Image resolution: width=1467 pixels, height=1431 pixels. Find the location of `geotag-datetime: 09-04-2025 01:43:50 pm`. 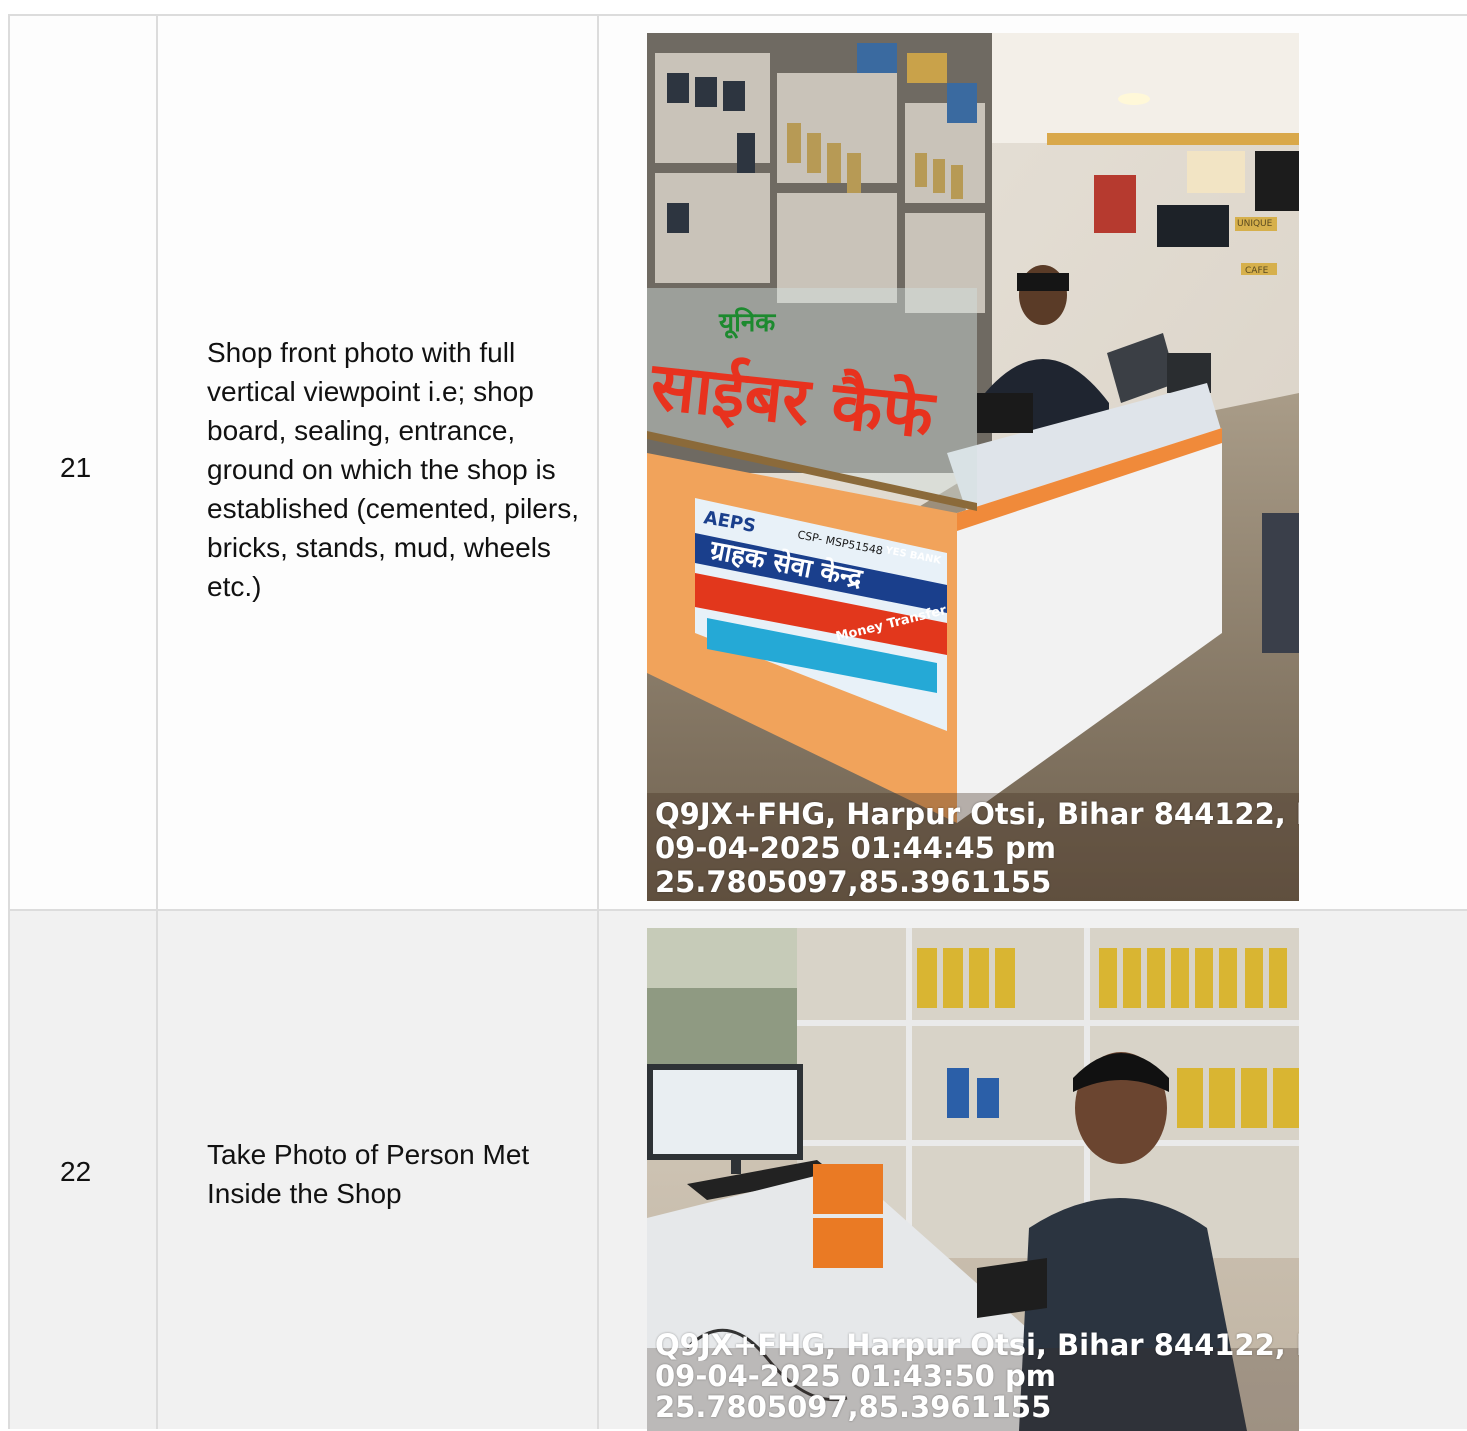

geotag-datetime: 09-04-2025 01:43:50 pm is located at coordinates (855, 1376).